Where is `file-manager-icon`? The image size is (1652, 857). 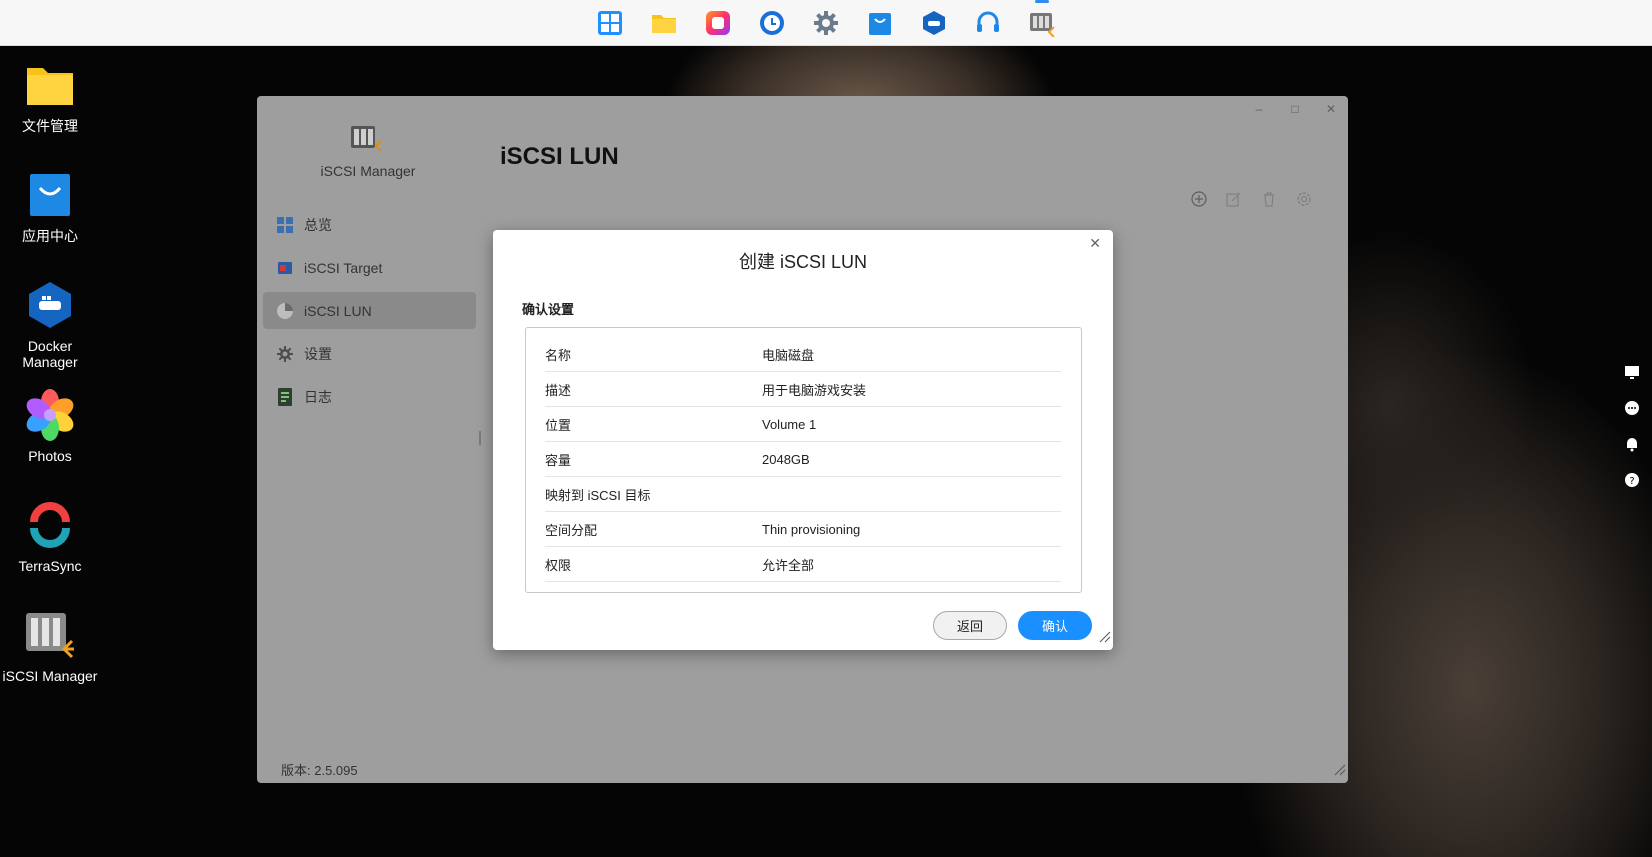 file-manager-icon is located at coordinates (664, 23).